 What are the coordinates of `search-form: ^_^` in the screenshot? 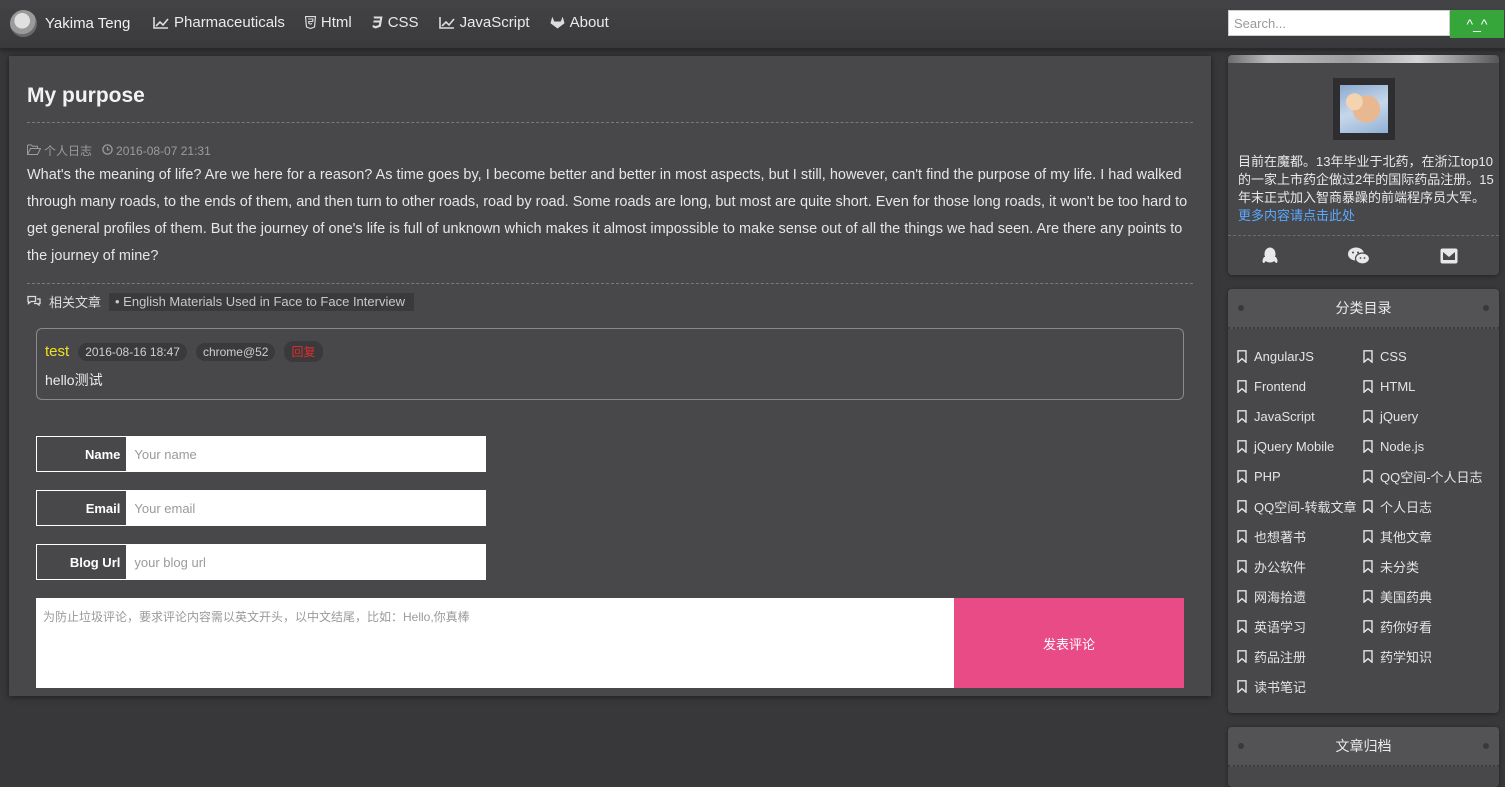 It's located at (1366, 24).